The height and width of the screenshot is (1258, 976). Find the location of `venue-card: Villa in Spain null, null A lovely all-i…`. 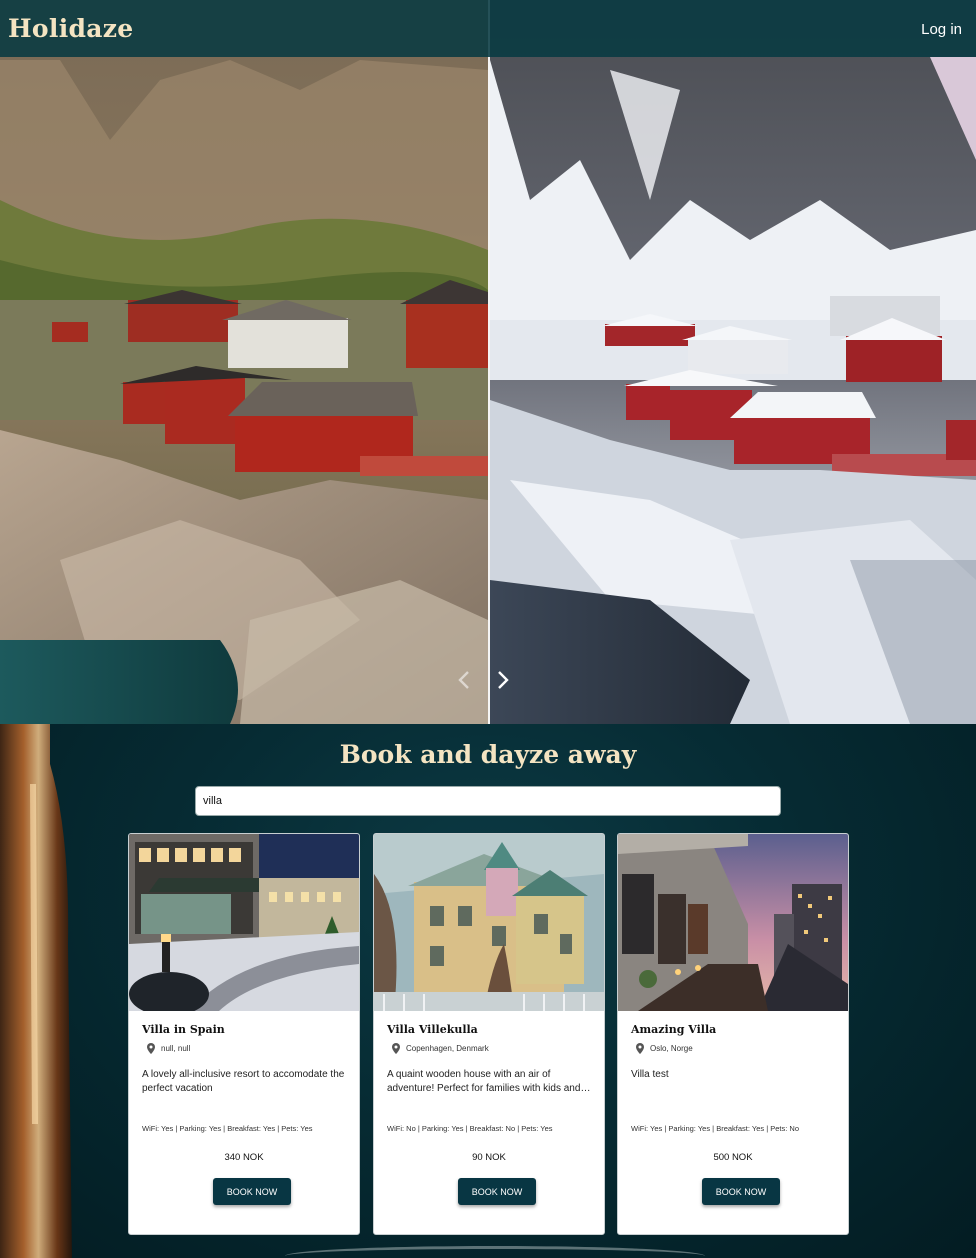

venue-card: Villa in Spain null, null A lovely all-i… is located at coordinates (244, 1034).